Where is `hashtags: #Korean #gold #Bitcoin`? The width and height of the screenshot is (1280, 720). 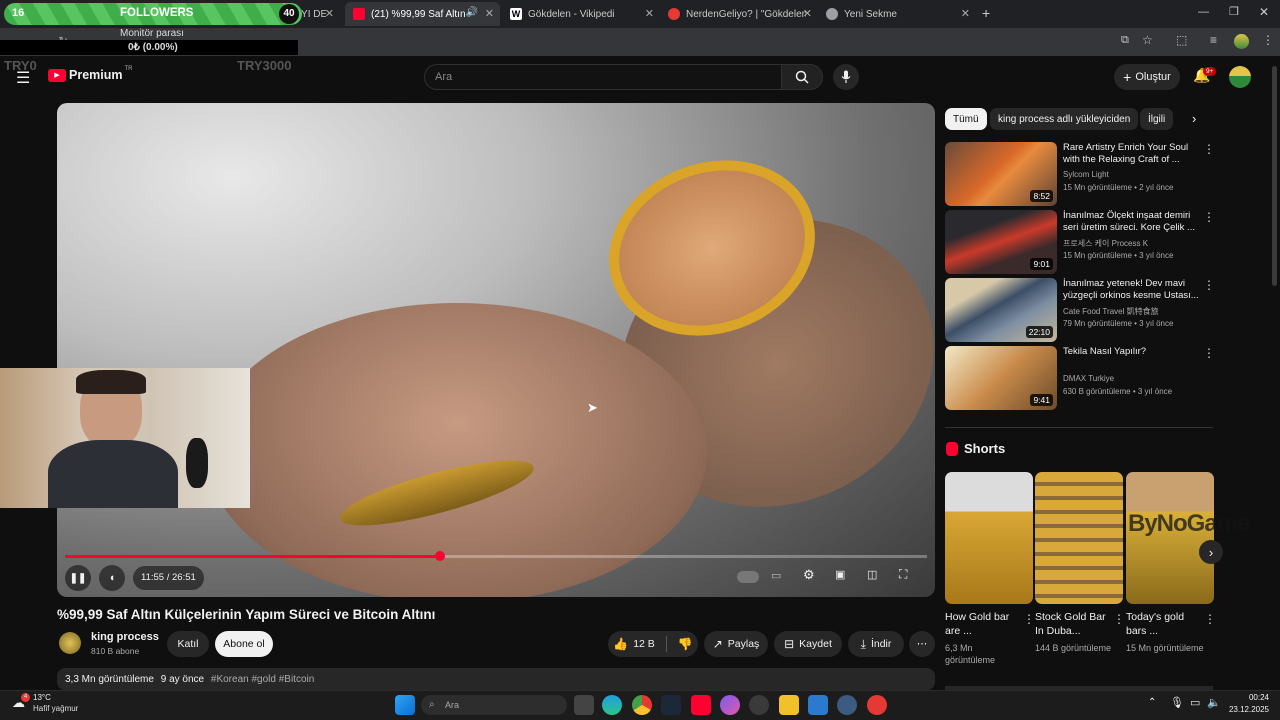 hashtags: #Korean #gold #Bitcoin is located at coordinates (262, 679).